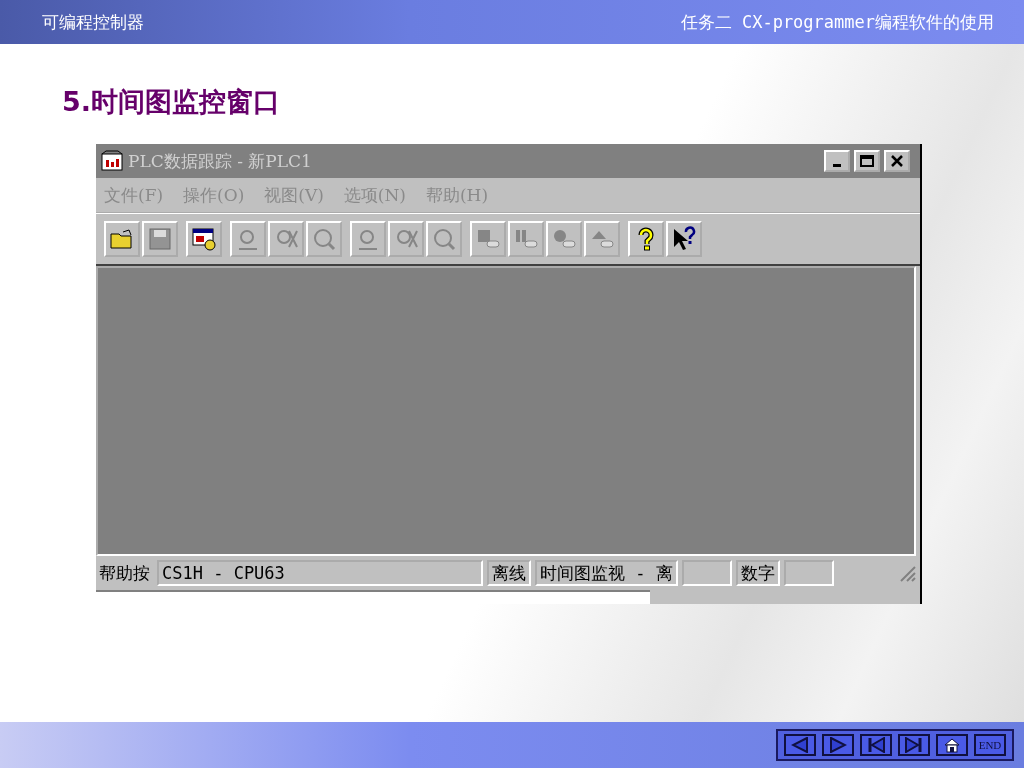 Image resolution: width=1024 pixels, height=768 pixels. I want to click on close-icon, so click(897, 161).